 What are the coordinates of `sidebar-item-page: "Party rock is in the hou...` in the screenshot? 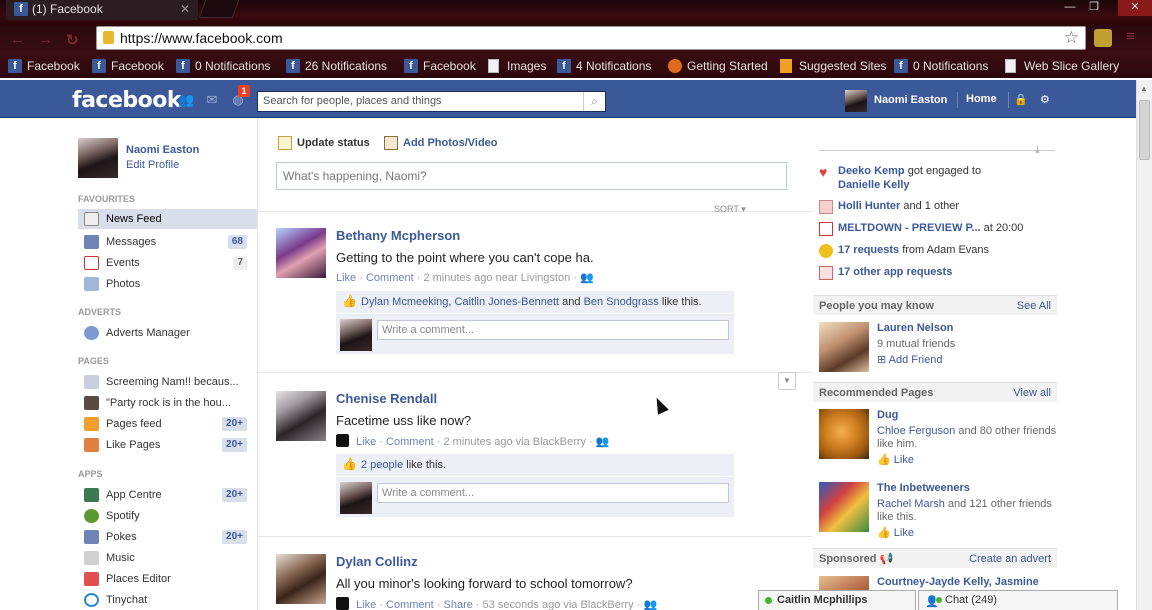 It's located at (167, 403).